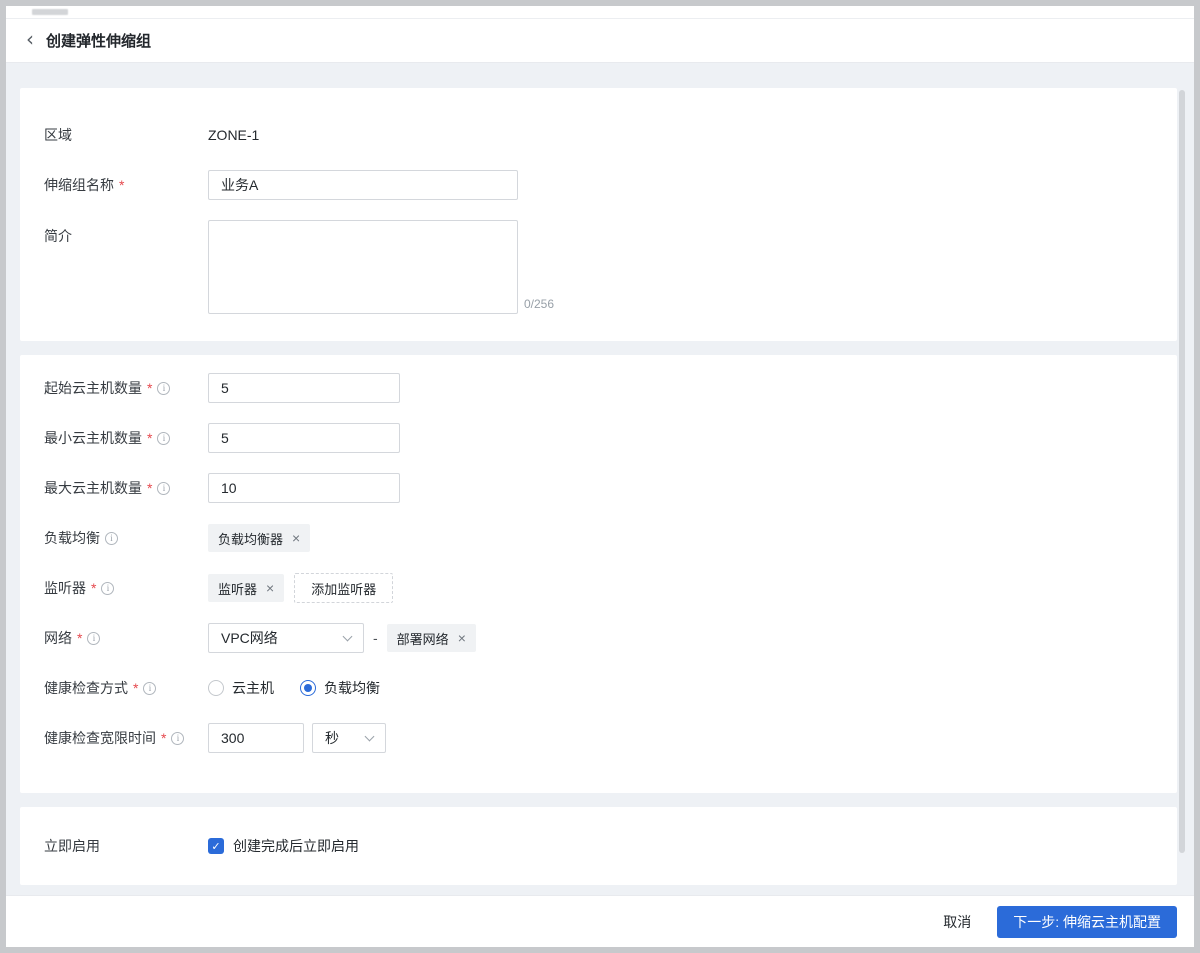 The image size is (1200, 953). I want to click on health-check-mode-label: 健康检查方式, so click(86, 688).